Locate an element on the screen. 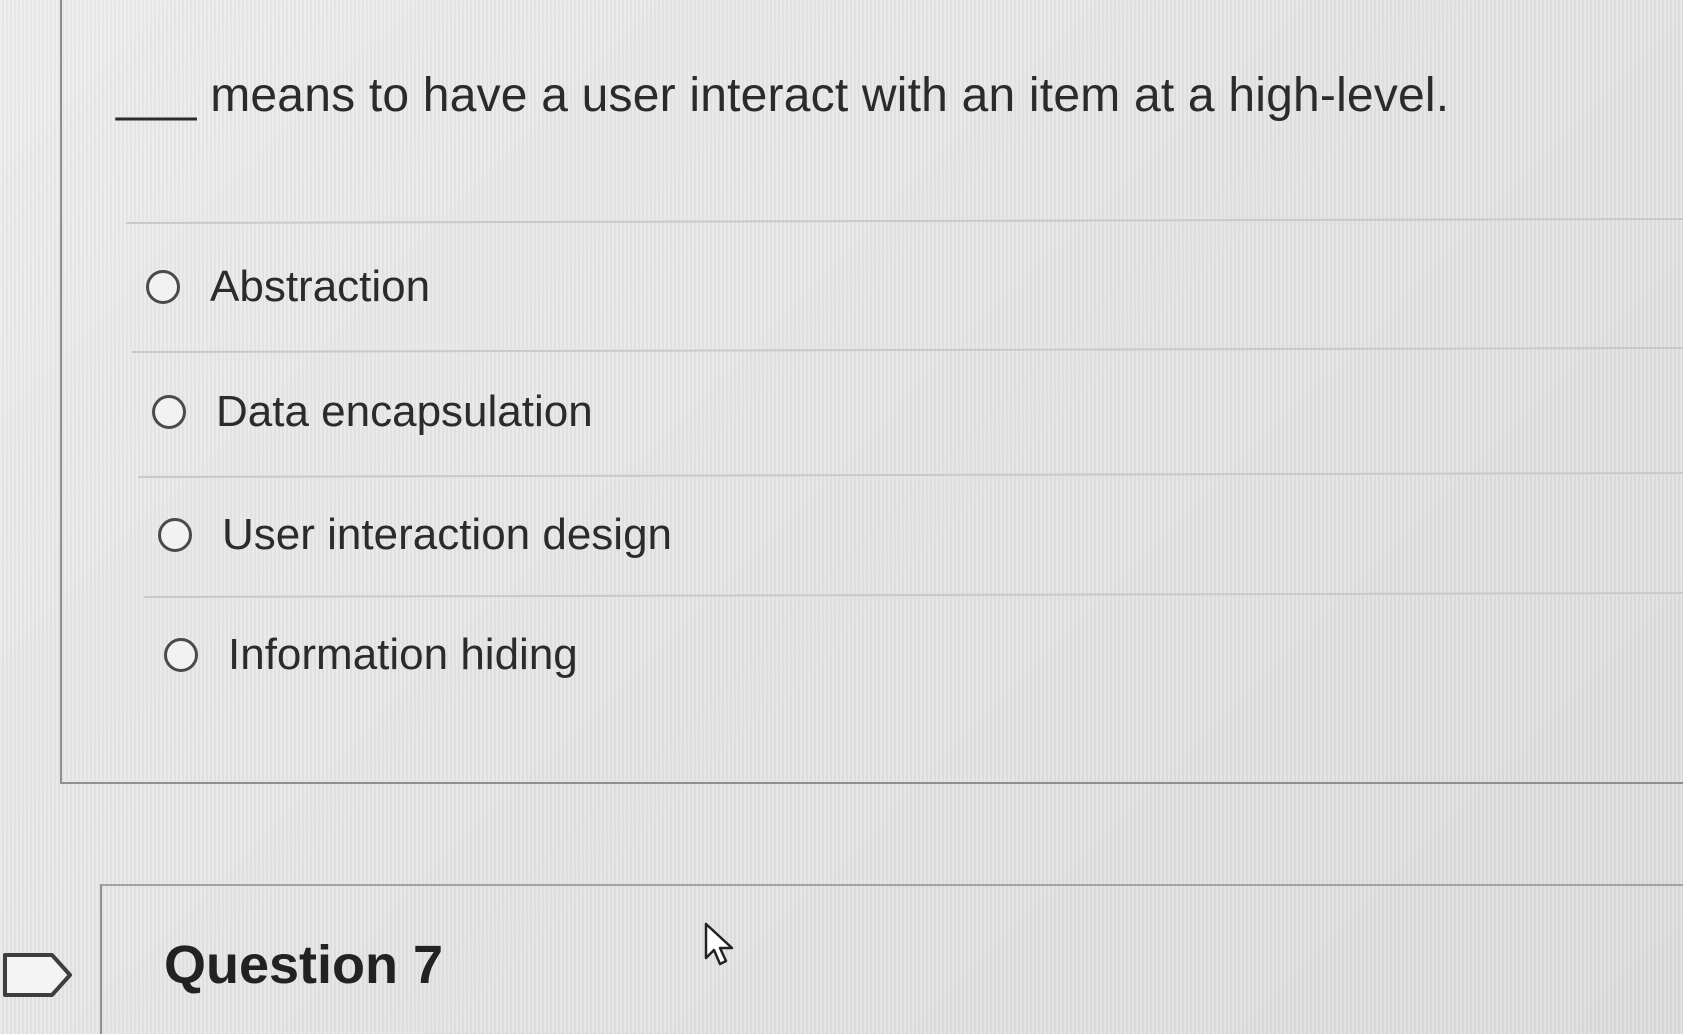 This screenshot has height=1034, width=1683. option-user-interaction-design: User interaction design is located at coordinates (415, 535).